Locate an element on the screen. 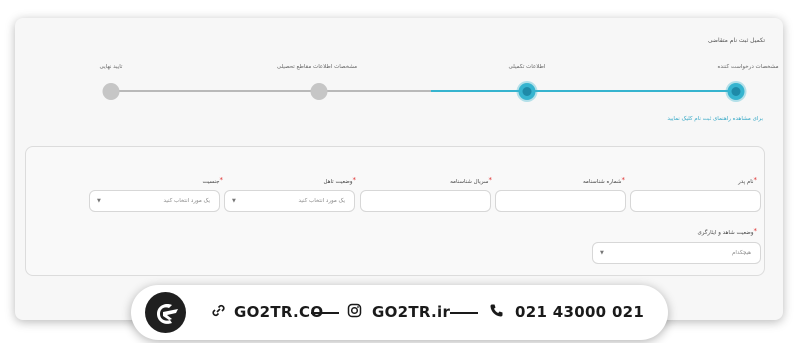 This screenshot has height=343, width=800. contact-bar: GO2TR.CO GO2TR.ir 021 43000 021 is located at coordinates (399, 312).